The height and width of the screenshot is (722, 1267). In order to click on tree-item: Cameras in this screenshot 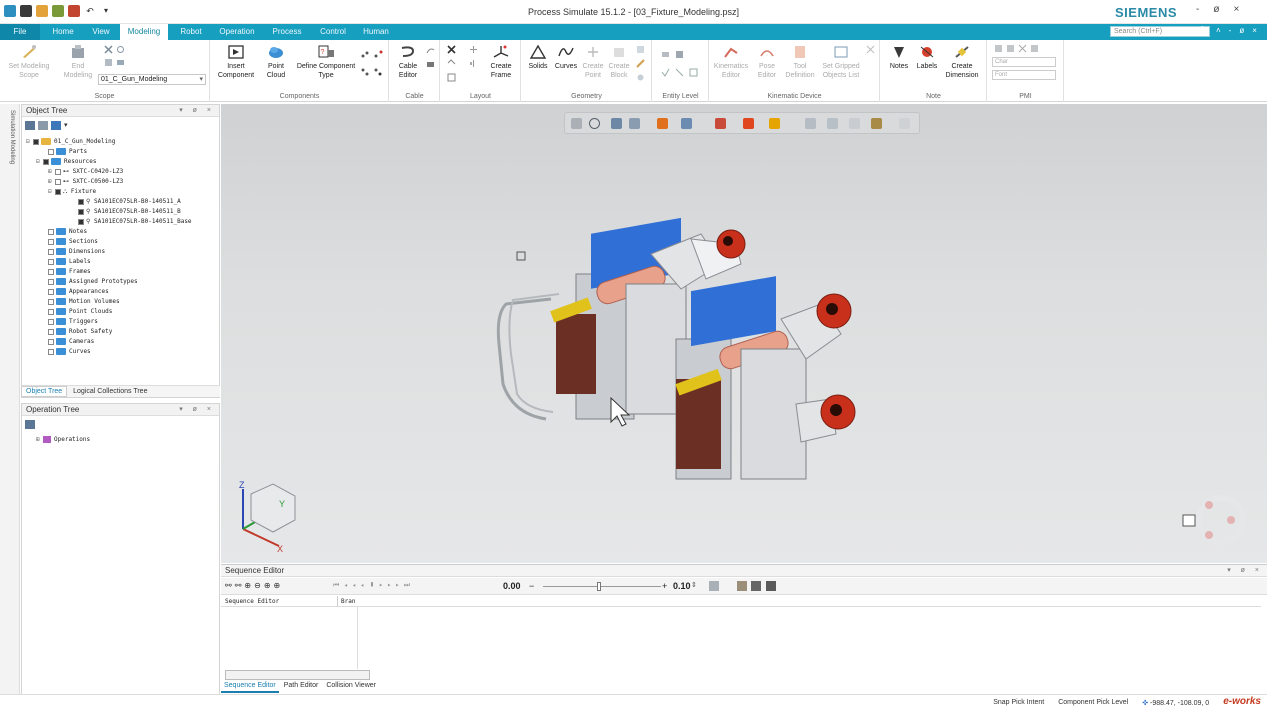, I will do `click(71, 342)`.